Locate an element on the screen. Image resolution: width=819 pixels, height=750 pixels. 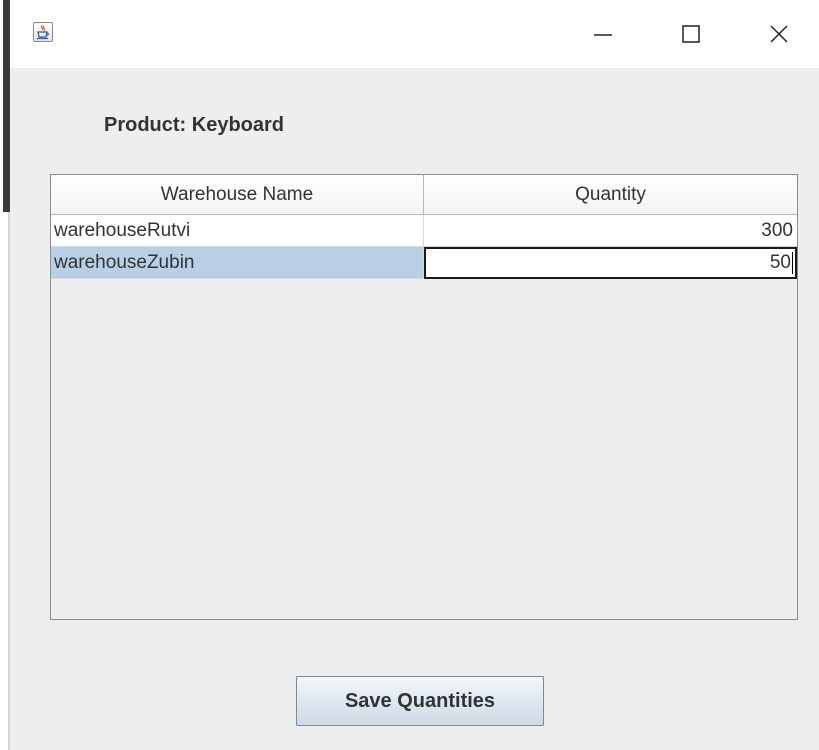
close-icon is located at coordinates (779, 34).